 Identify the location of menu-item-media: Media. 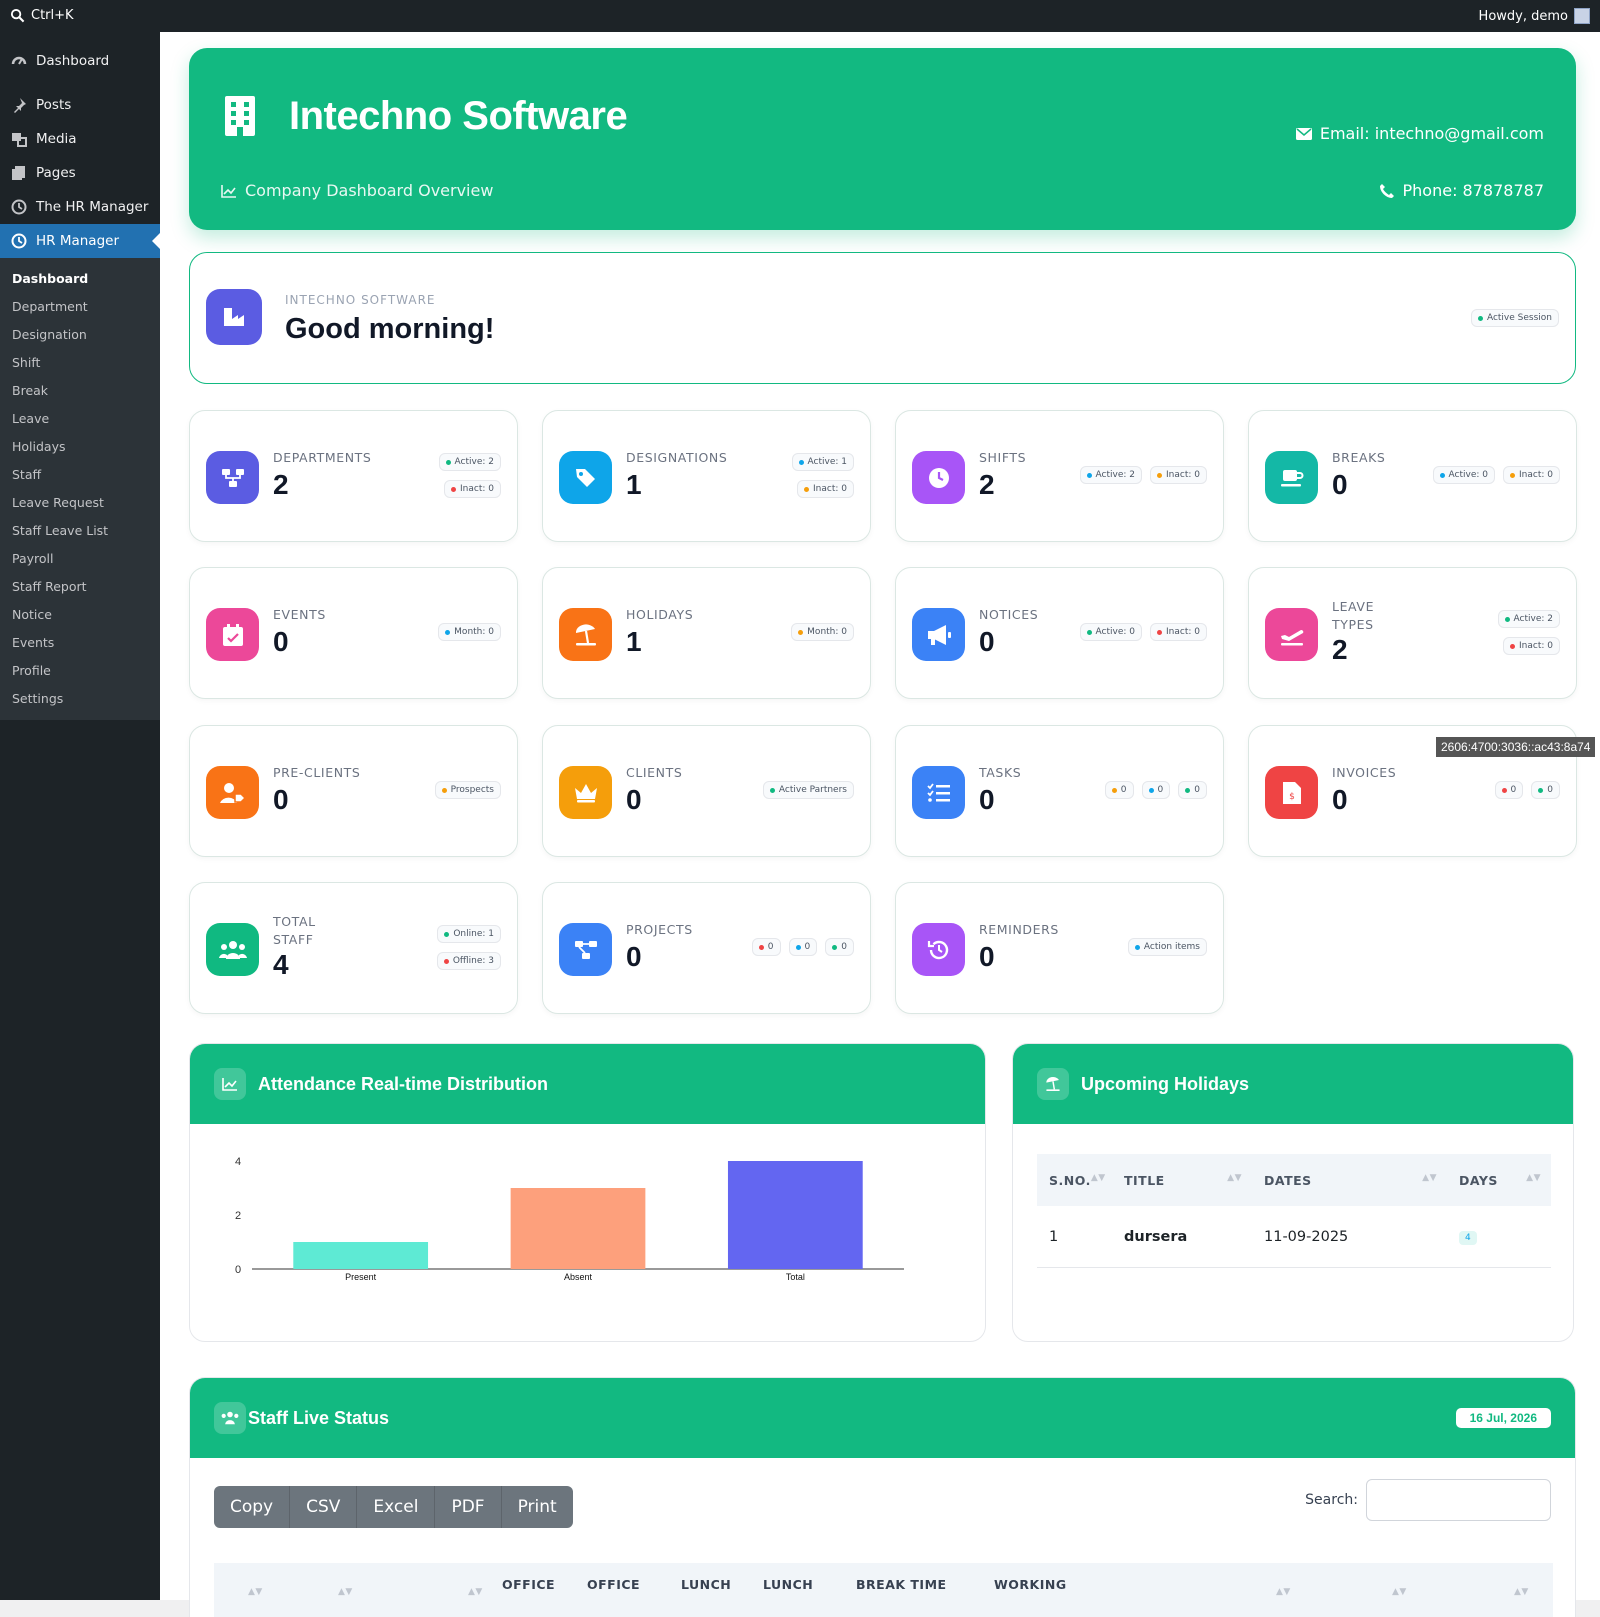
(80, 139).